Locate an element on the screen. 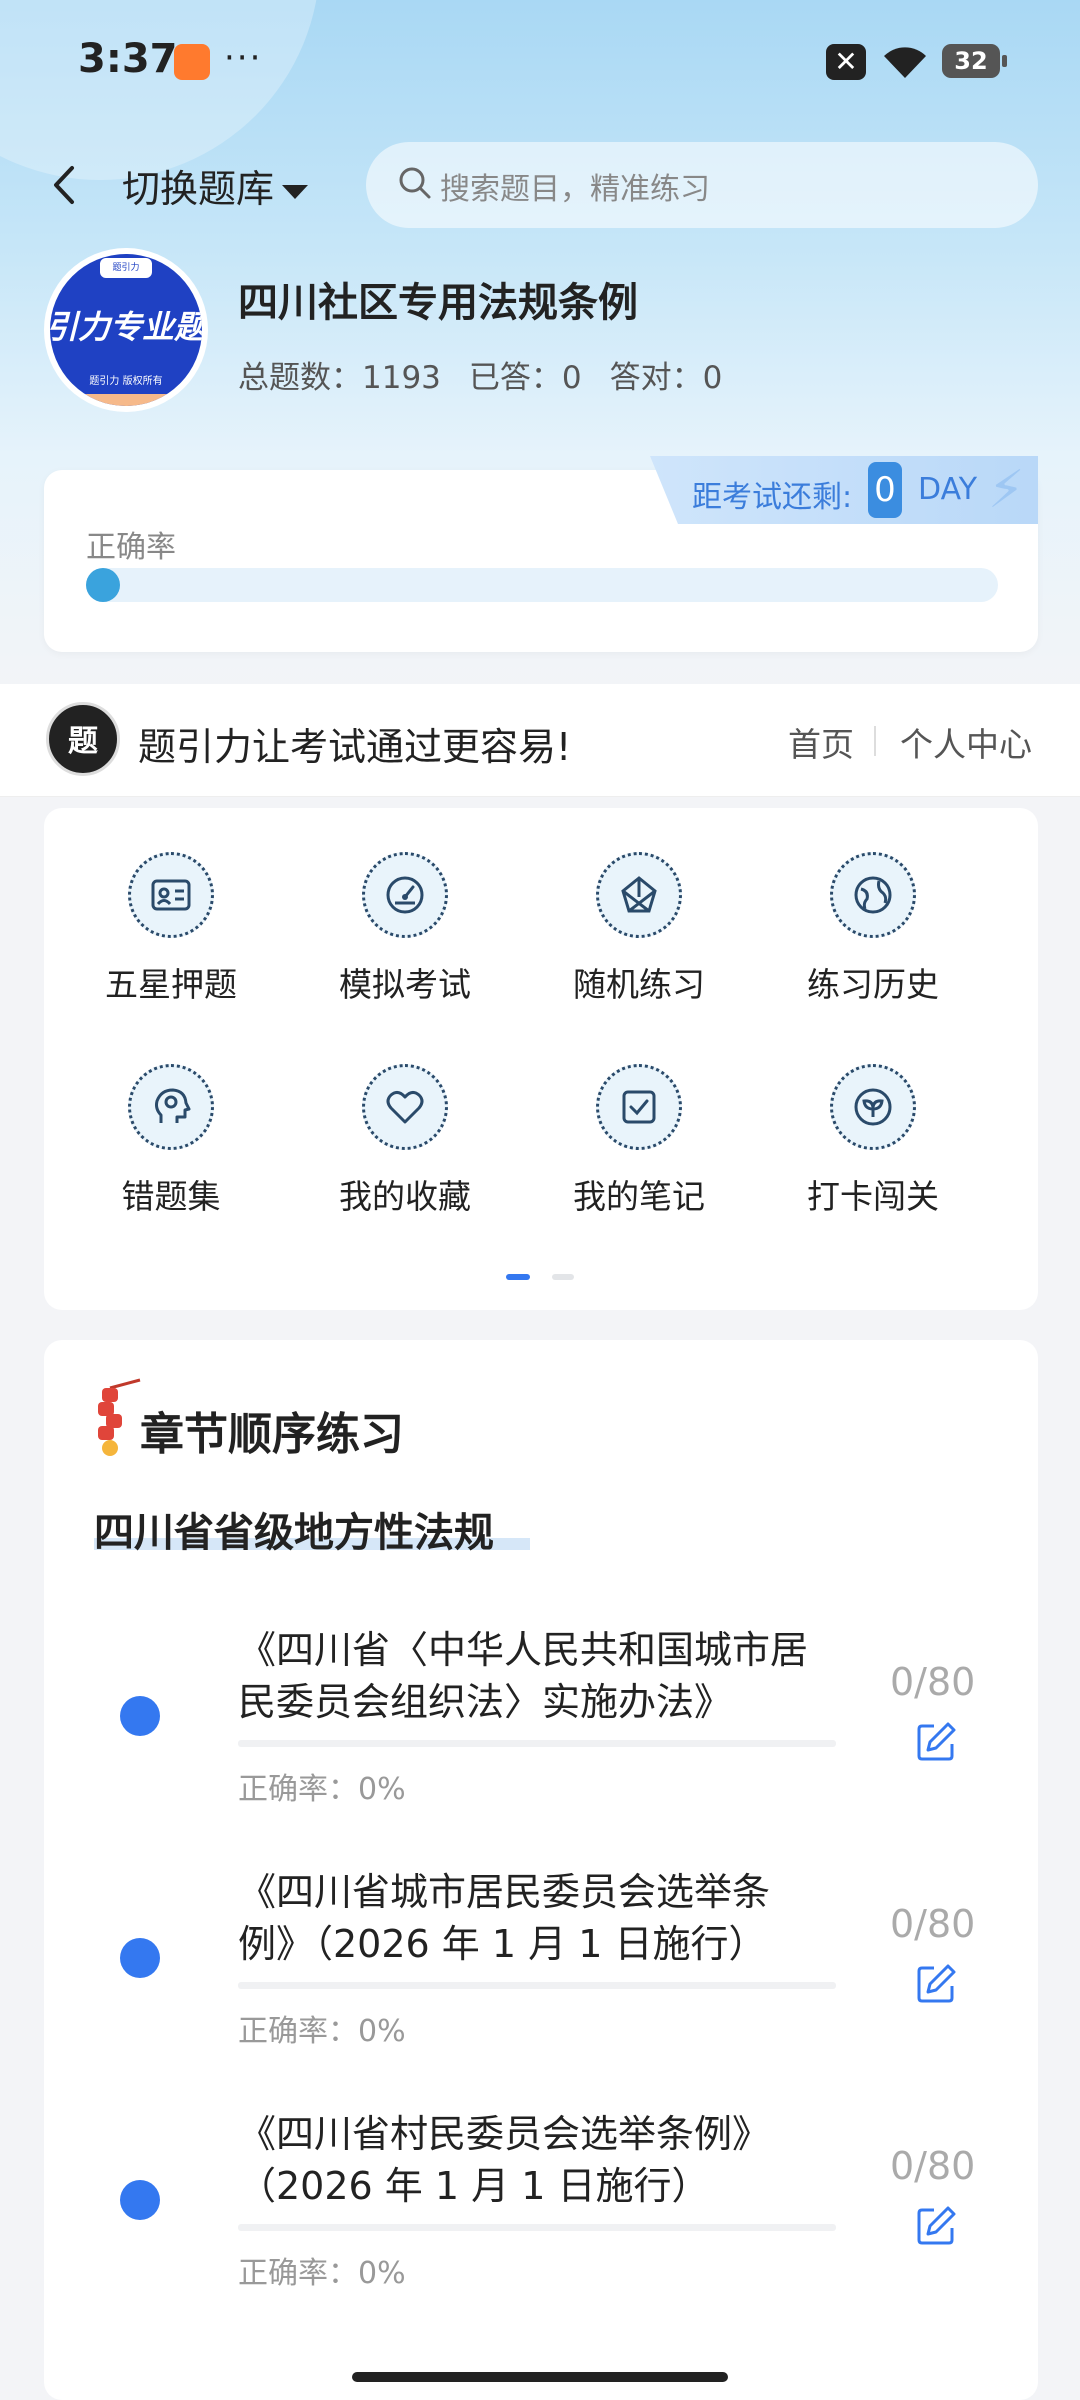 This screenshot has width=1080, height=2400. home-link: 首页 is located at coordinates (821, 742).